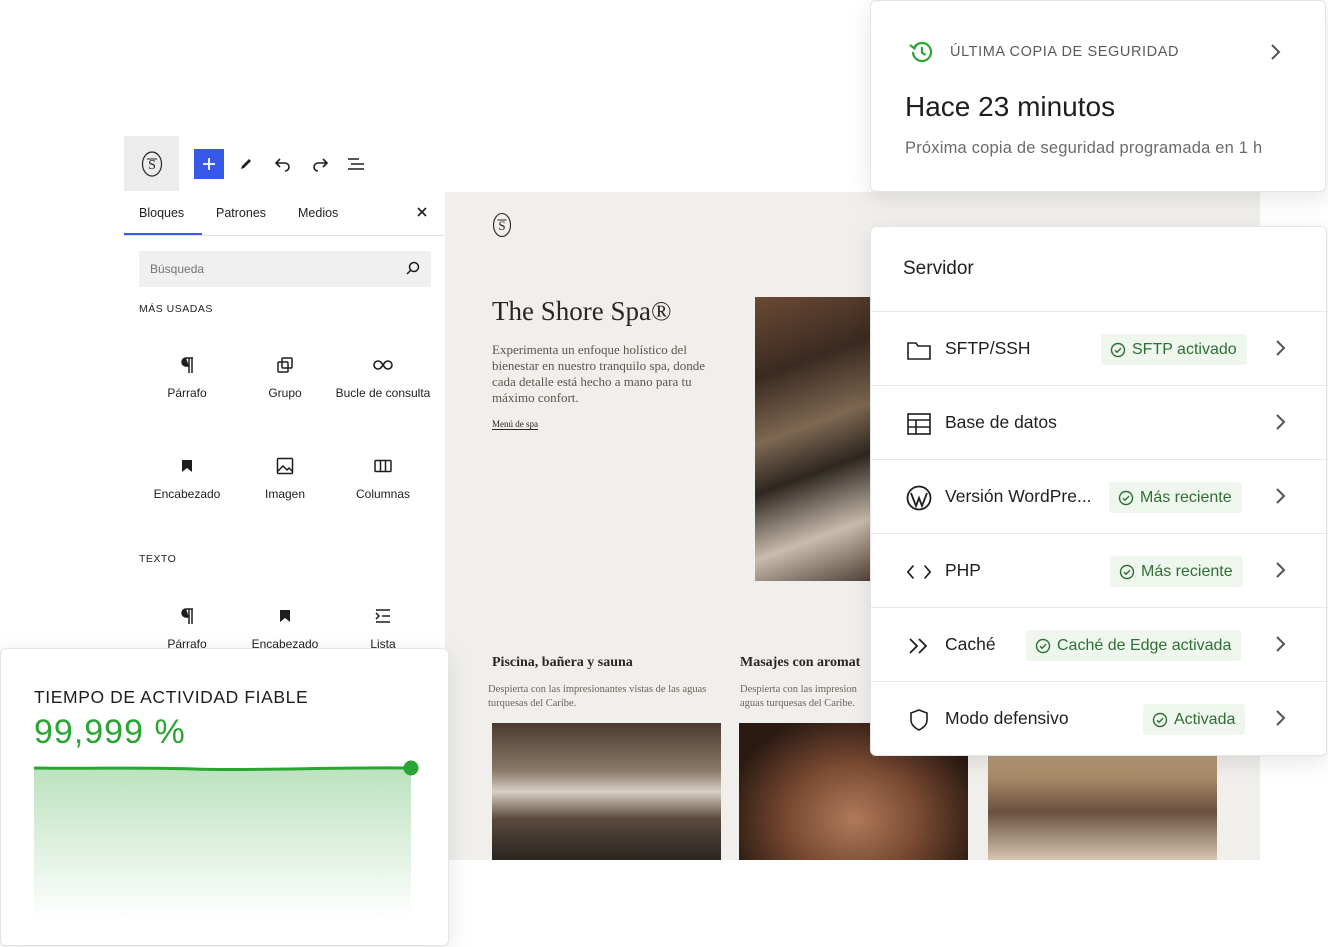  Describe the element at coordinates (285, 375) in the screenshot. I see `block-group: Grupo` at that location.